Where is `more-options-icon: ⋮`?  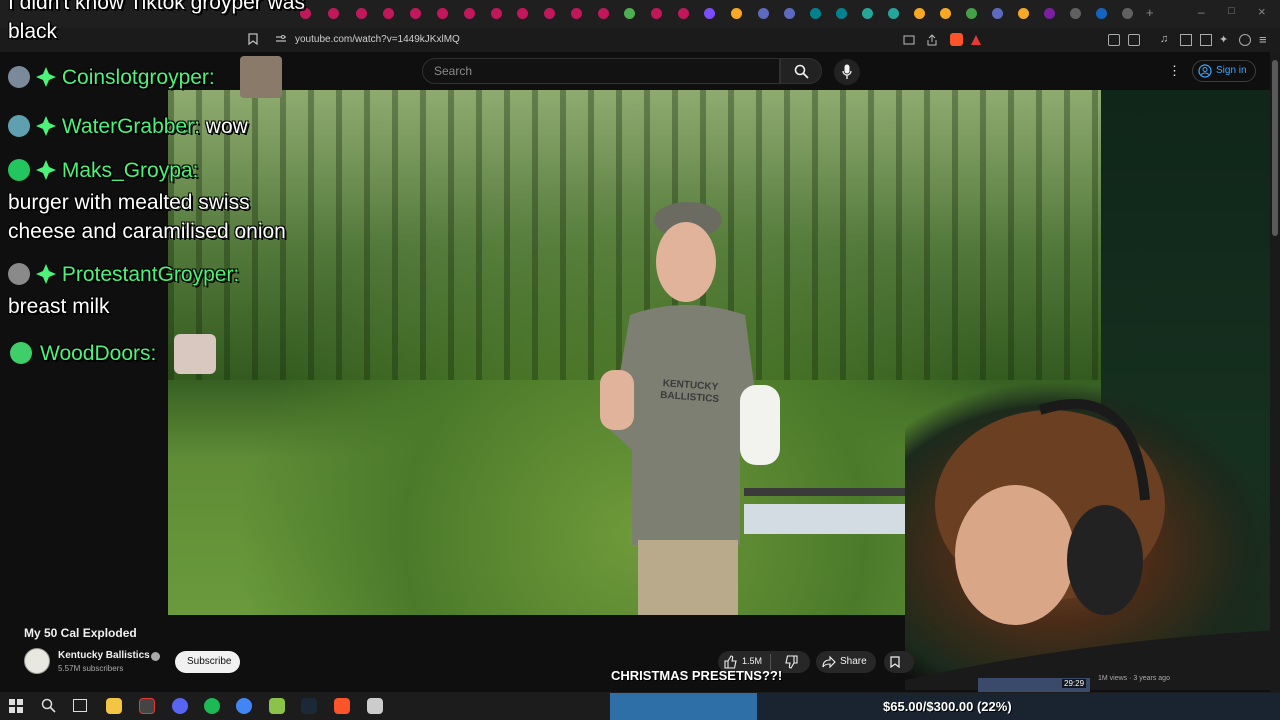
more-options-icon: ⋮ is located at coordinates (1174, 71).